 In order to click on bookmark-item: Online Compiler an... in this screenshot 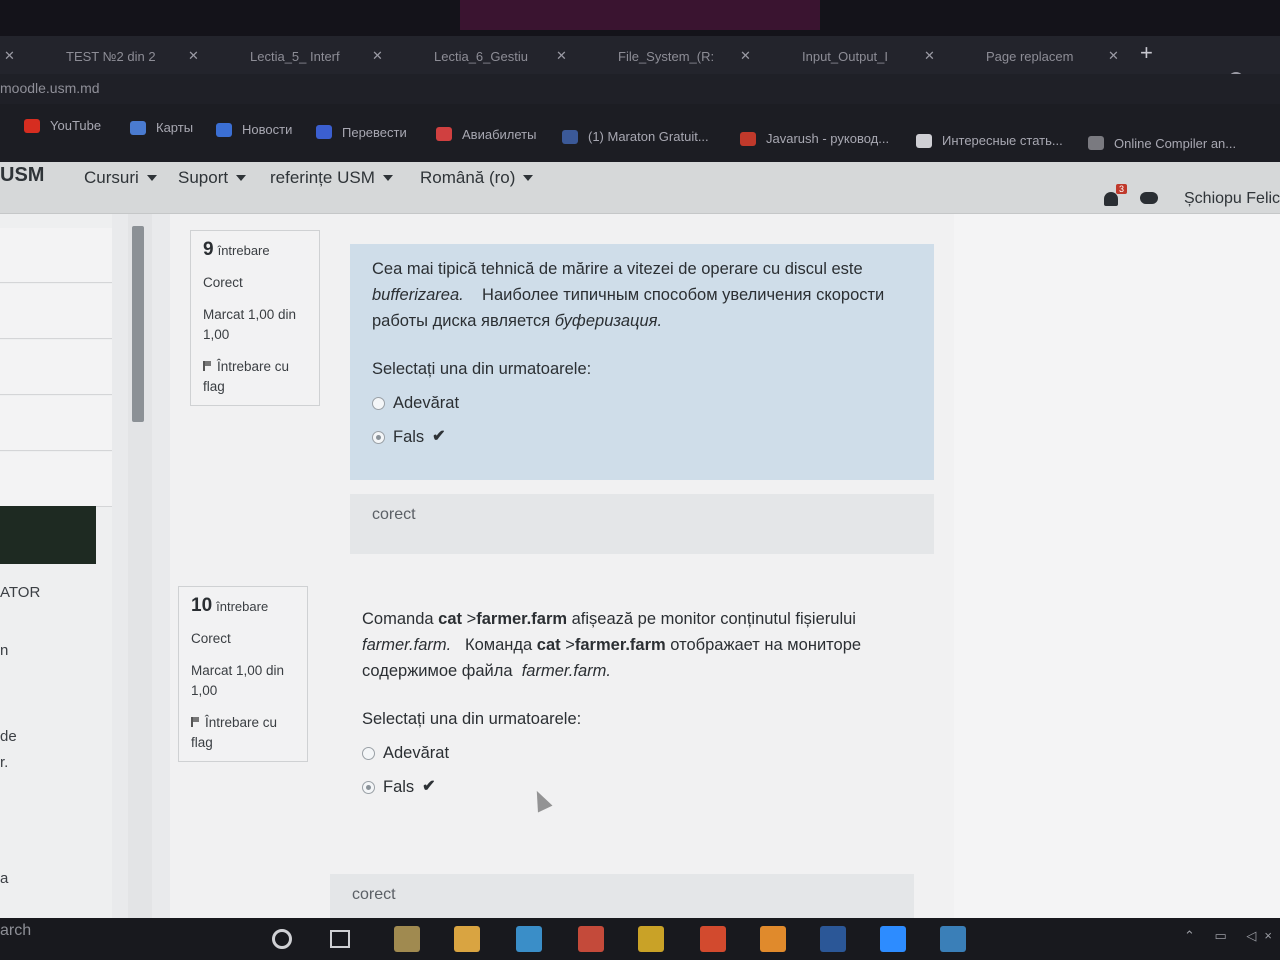, I will do `click(1162, 143)`.